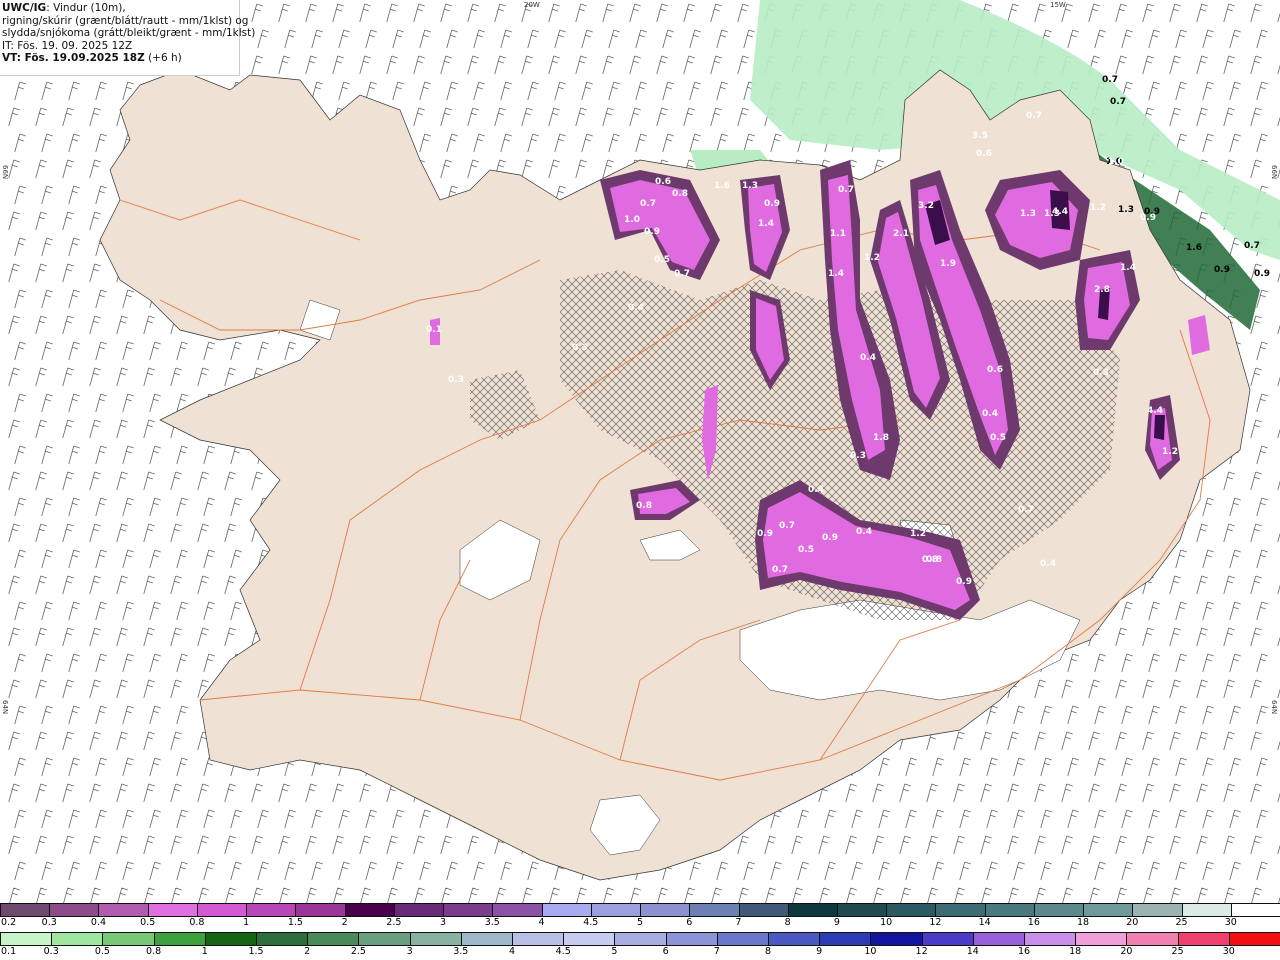 This screenshot has width=1280, height=960. I want to click on legend-tick-label: 9, so click(819, 951).